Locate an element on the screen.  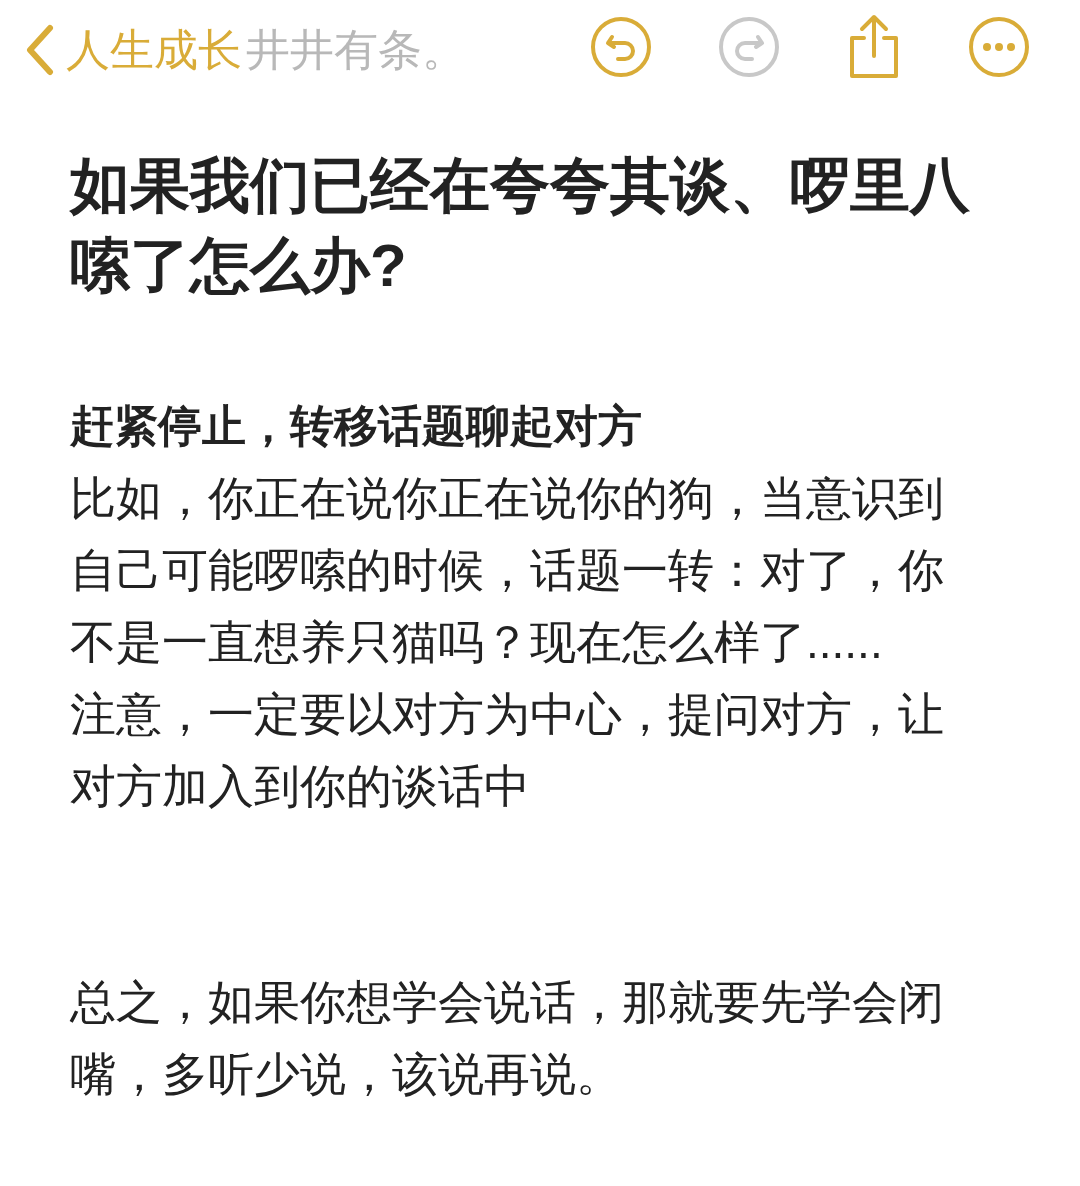
back-chevron-icon is located at coordinates (40, 50).